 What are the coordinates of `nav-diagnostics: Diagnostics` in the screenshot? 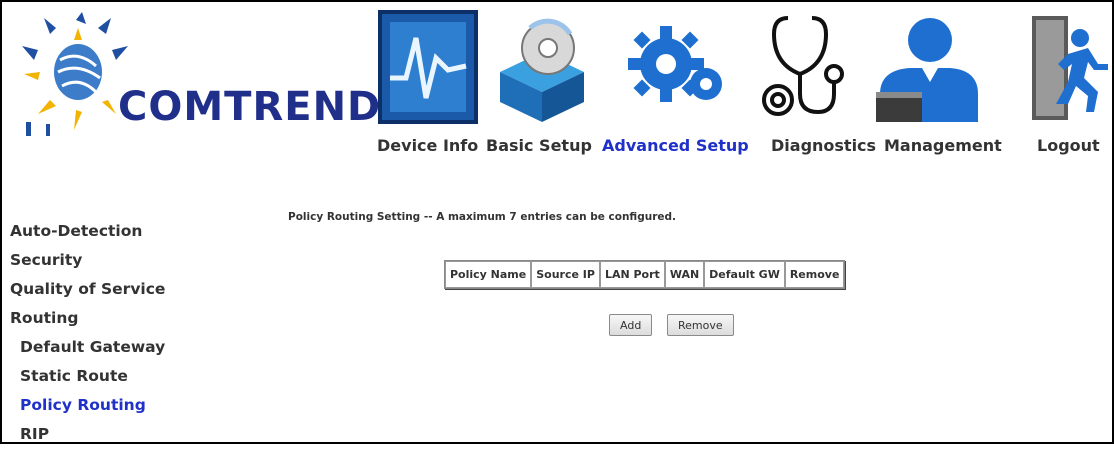 It's located at (823, 145).